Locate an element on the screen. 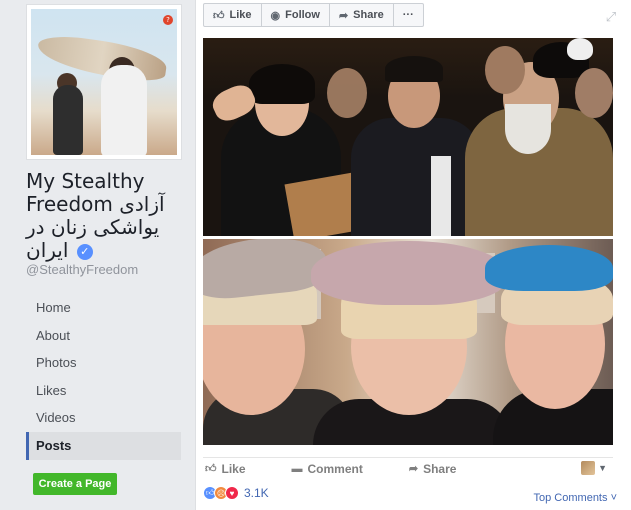  post-action-bar: 👍︎ Like ▬ Comment ➦ Share ▼ is located at coordinates (408, 468).